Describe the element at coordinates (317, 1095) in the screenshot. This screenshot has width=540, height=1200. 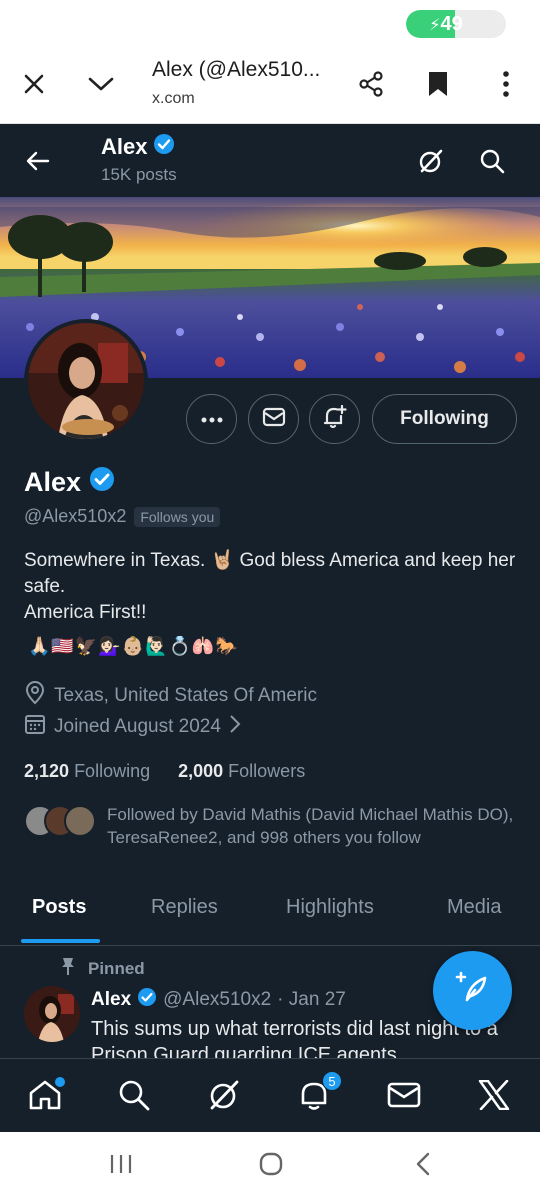
I see `nav-notifications: 5` at that location.